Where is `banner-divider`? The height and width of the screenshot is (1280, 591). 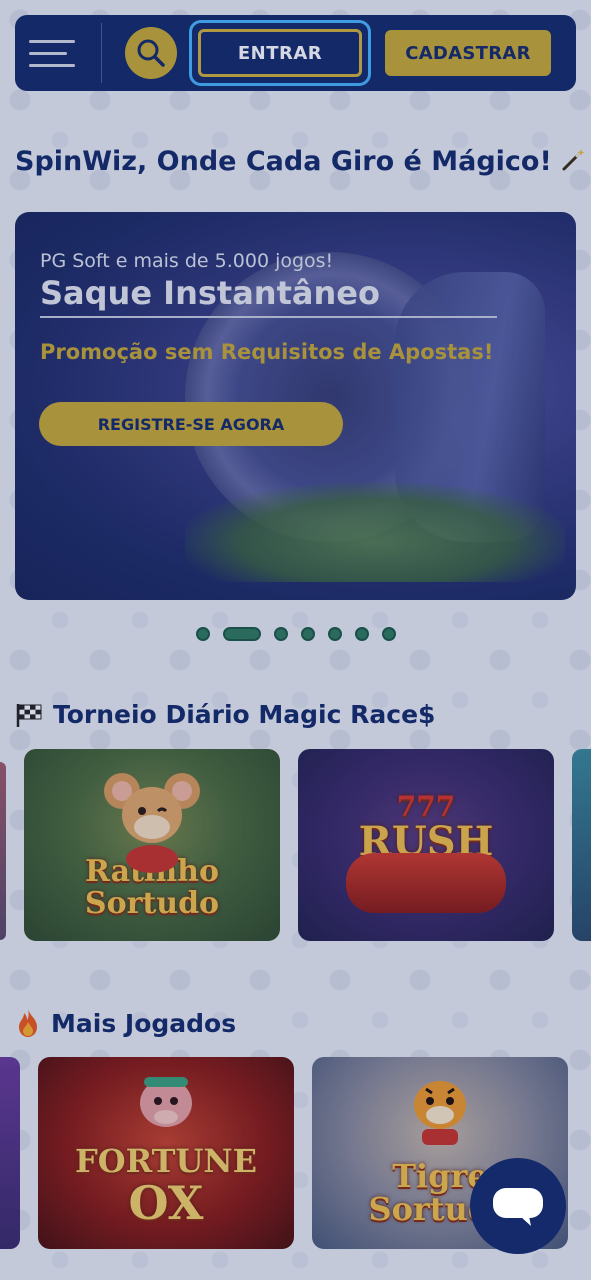 banner-divider is located at coordinates (268, 317).